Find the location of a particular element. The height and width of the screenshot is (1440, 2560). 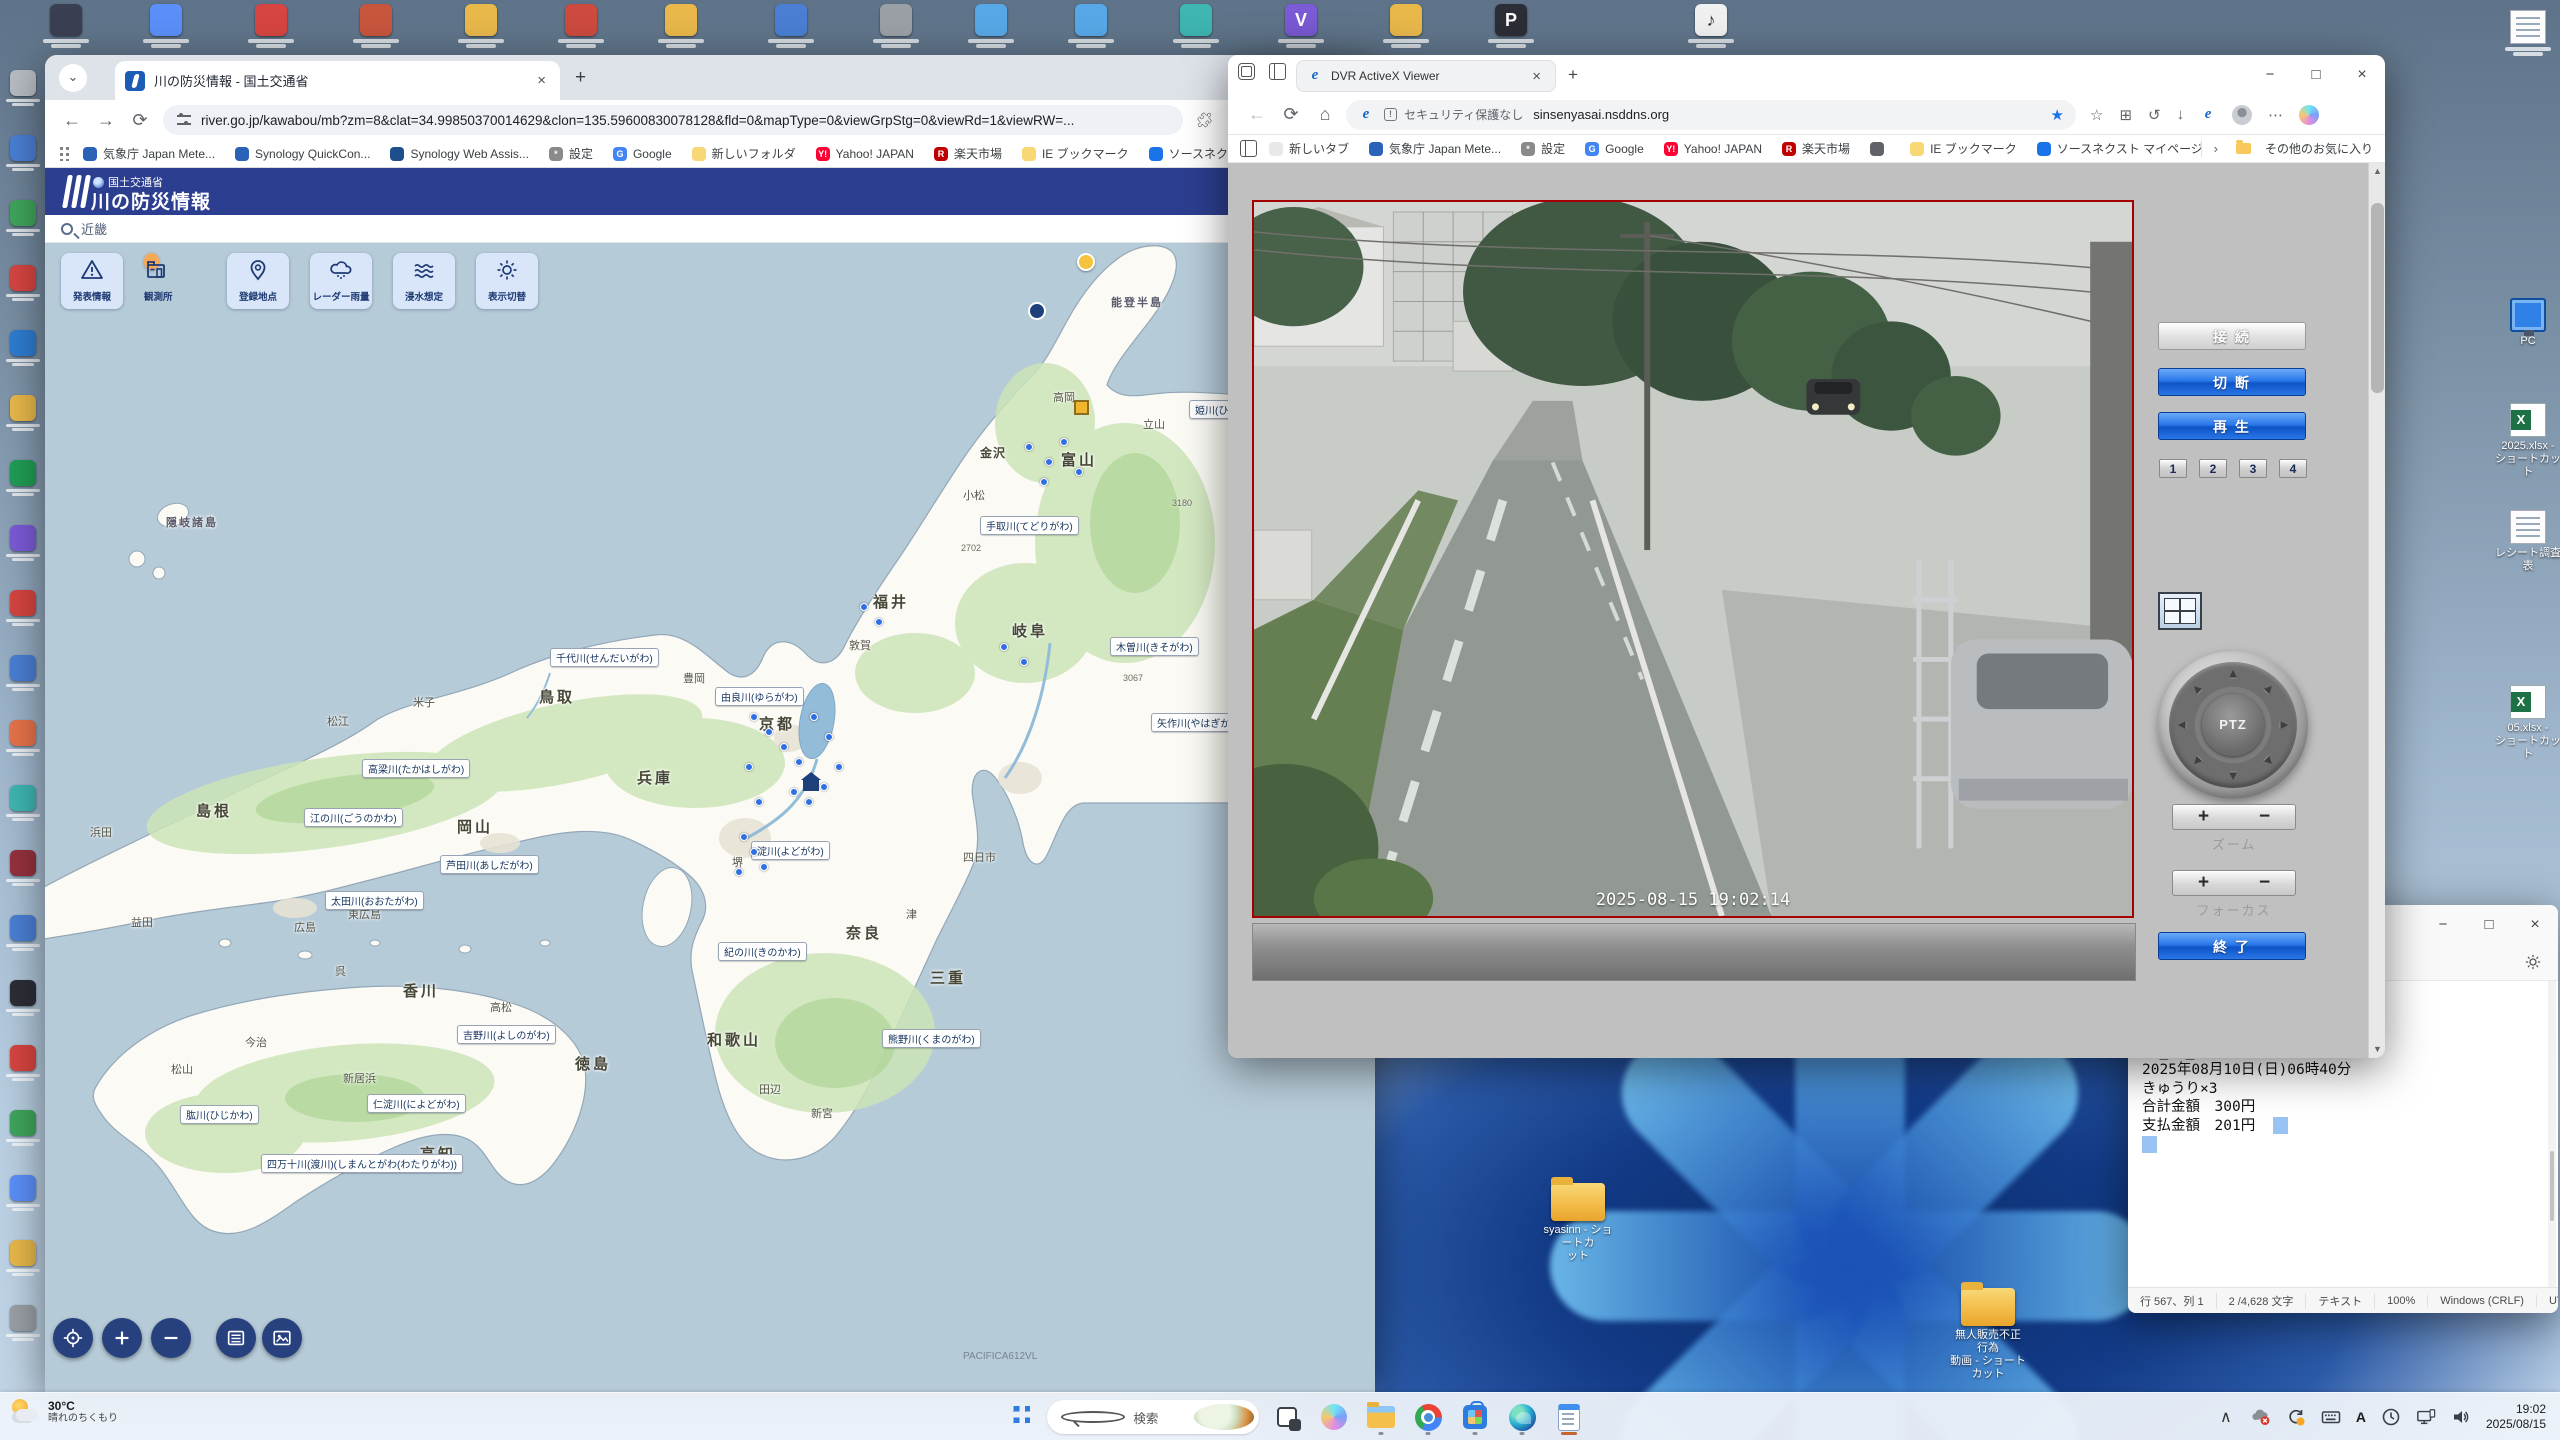

map-toolbar-button: レーダー雨量 is located at coordinates (341, 281).